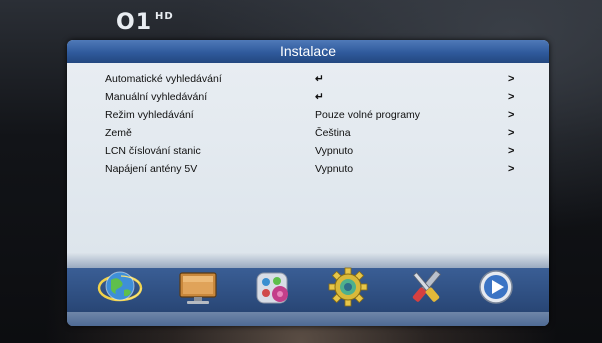 This screenshot has width=602, height=343. Describe the element at coordinates (333, 133) in the screenshot. I see `setting-value: Čeština` at that location.